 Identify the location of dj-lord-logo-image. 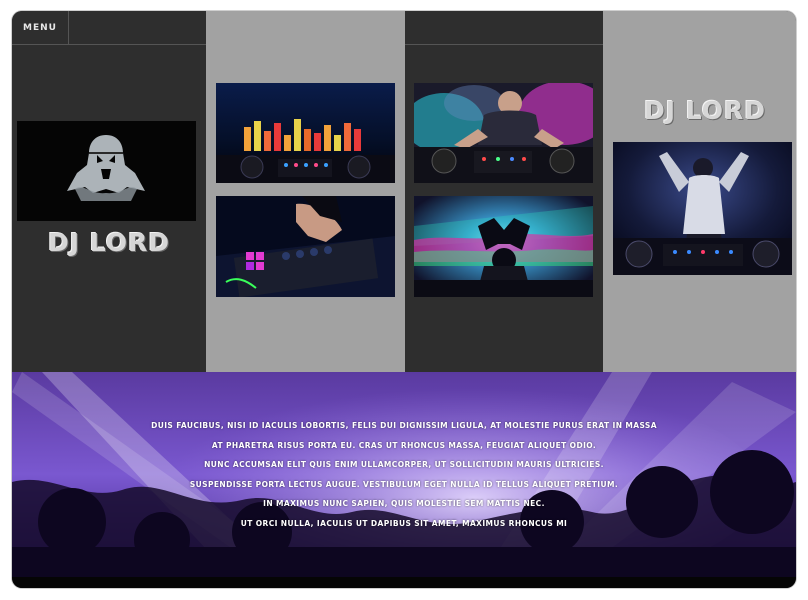
(106, 171).